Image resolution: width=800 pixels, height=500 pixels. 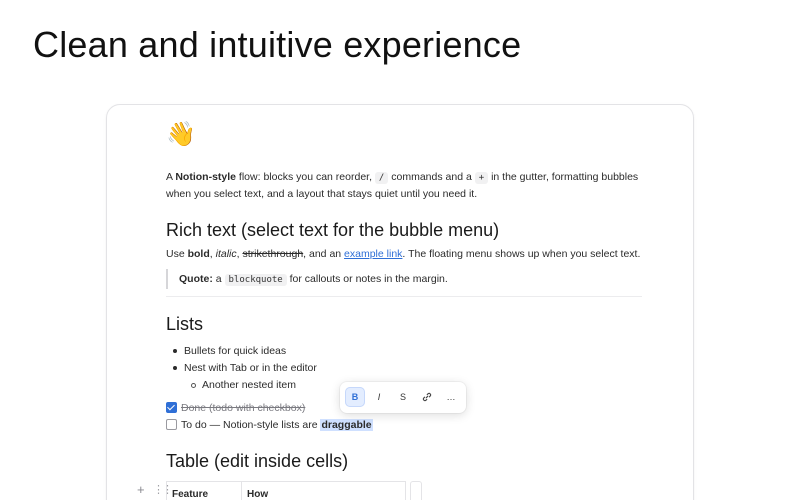 I want to click on rich-sep3: , and an, so click(x=324, y=254).